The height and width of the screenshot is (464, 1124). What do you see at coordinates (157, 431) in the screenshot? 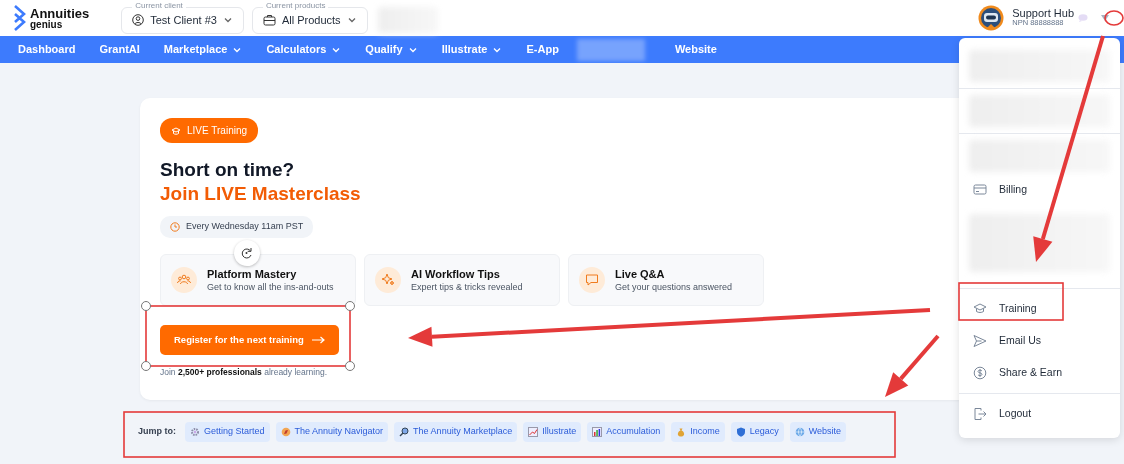
I see `jump-to-label: Jump to:` at bounding box center [157, 431].